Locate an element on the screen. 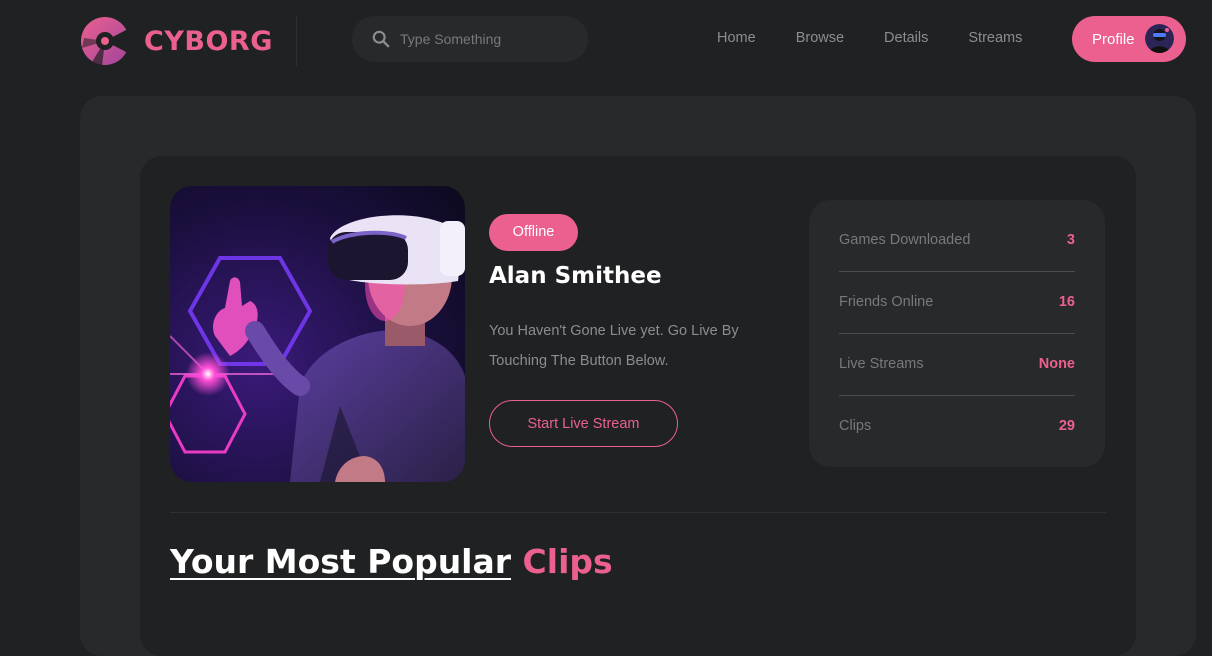 This screenshot has height=656, width=1212. nav-link-details: Details is located at coordinates (906, 38).